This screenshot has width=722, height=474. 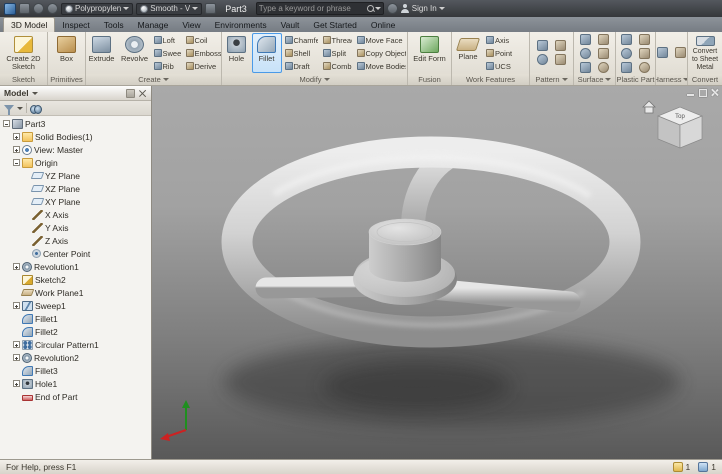 What do you see at coordinates (266, 53) in the screenshot?
I see `fillet-button: Fillet` at bounding box center [266, 53].